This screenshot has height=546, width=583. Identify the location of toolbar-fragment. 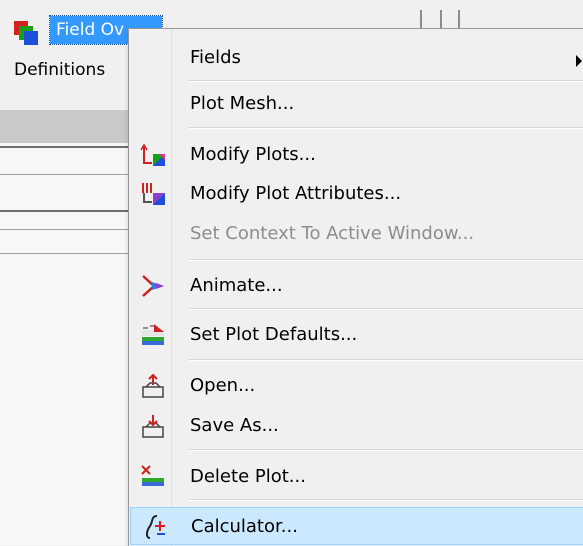
(454, 19).